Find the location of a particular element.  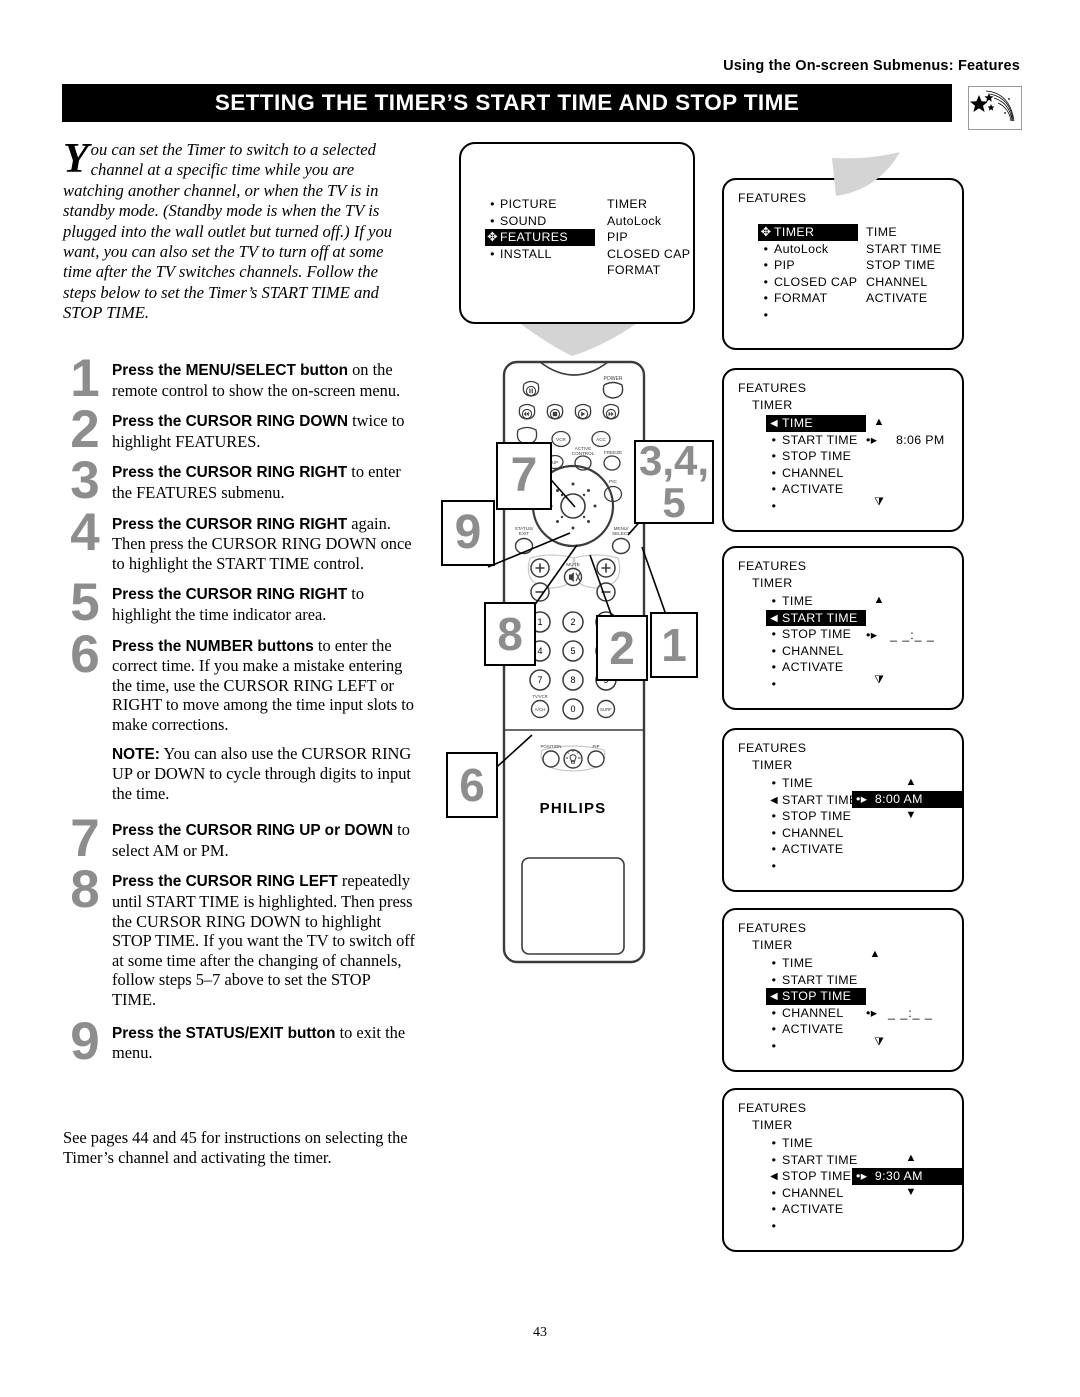

tv-menu-item-label: FEATURES is located at coordinates (534, 237).